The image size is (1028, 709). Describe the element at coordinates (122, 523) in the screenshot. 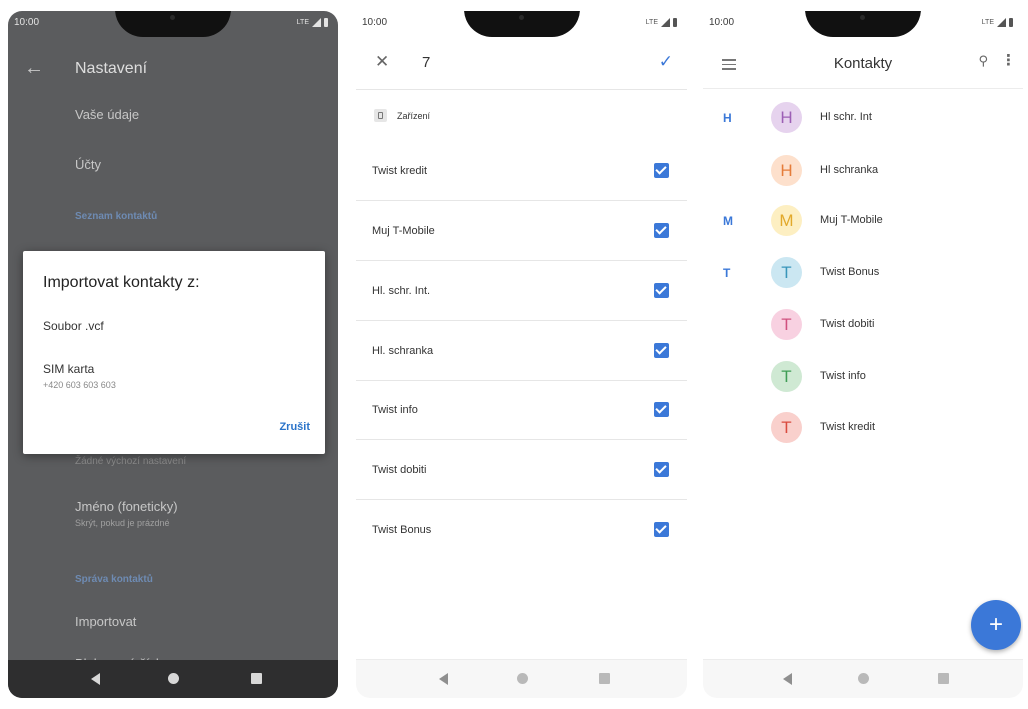

I see `settings-item-phonetic-sub: Skrýt, pokud je prázdné` at that location.